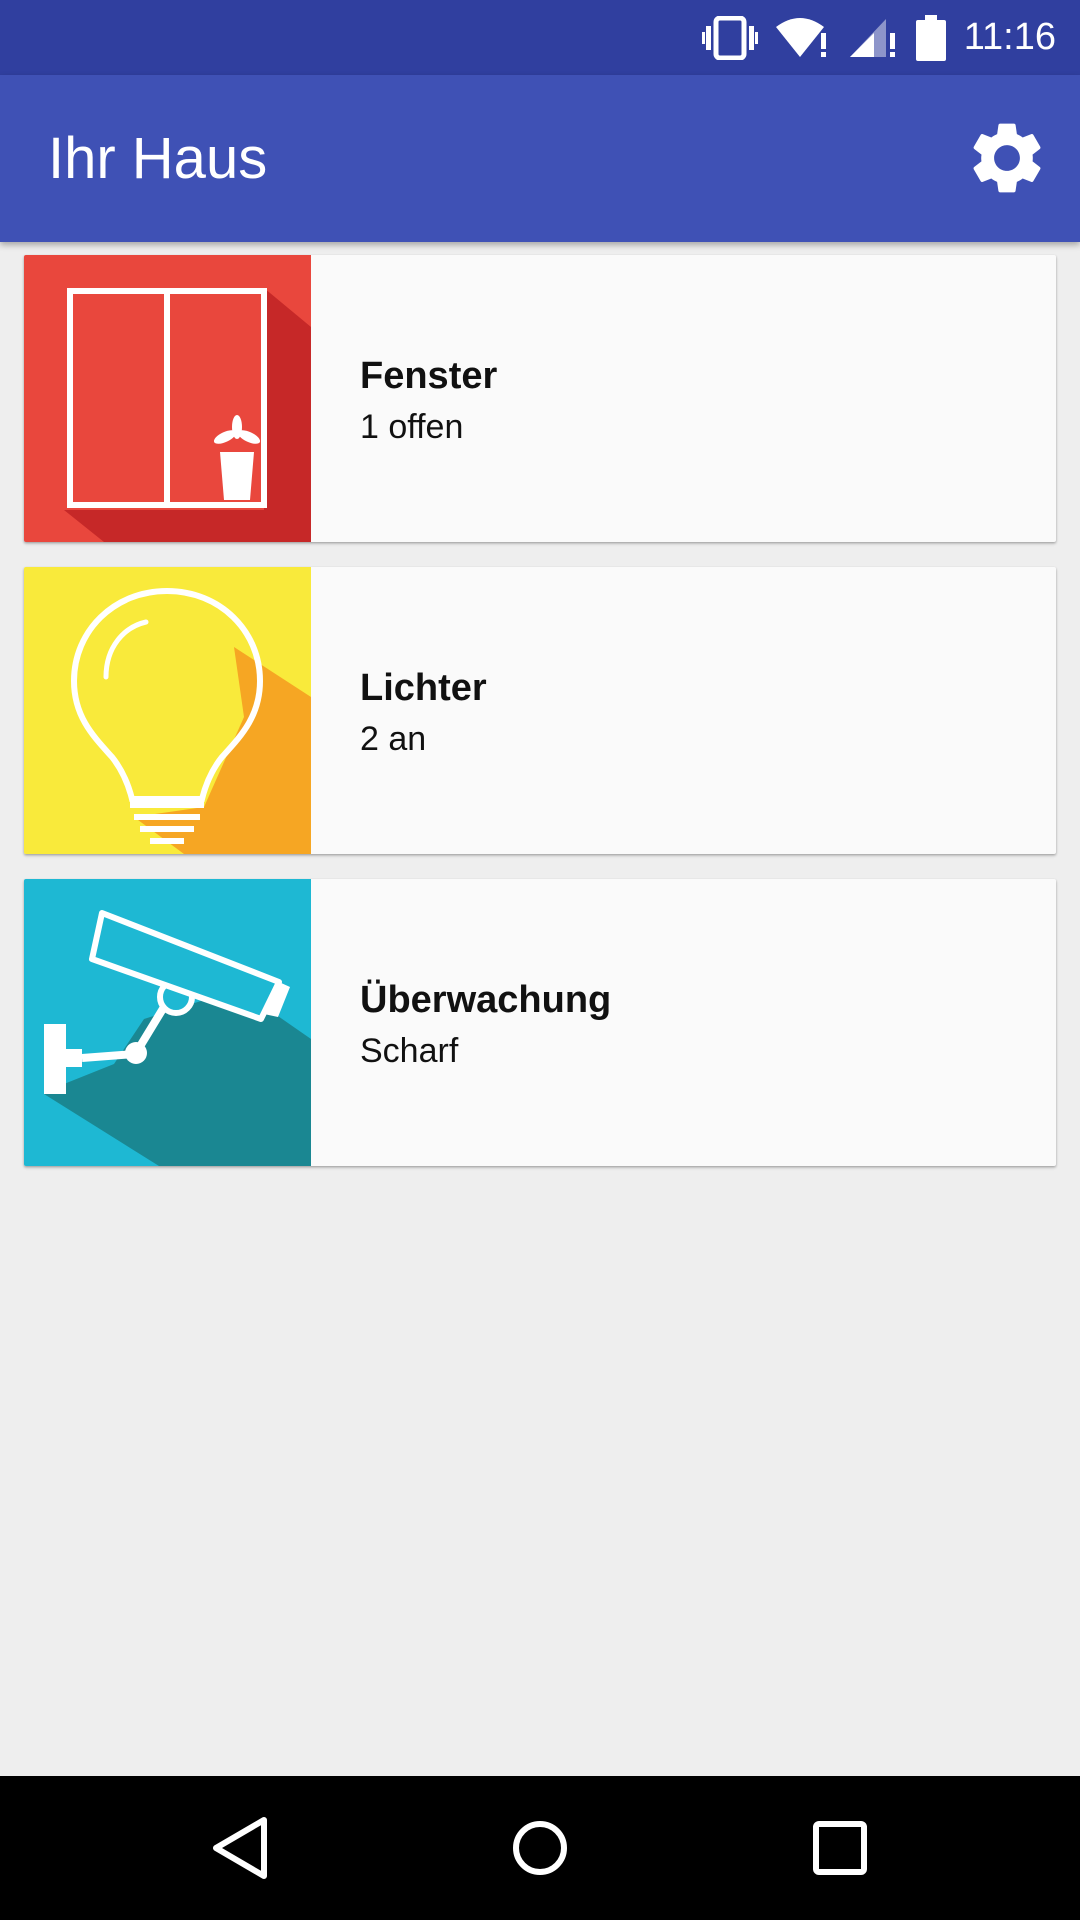  What do you see at coordinates (1007, 158) in the screenshot?
I see `gear-icon` at bounding box center [1007, 158].